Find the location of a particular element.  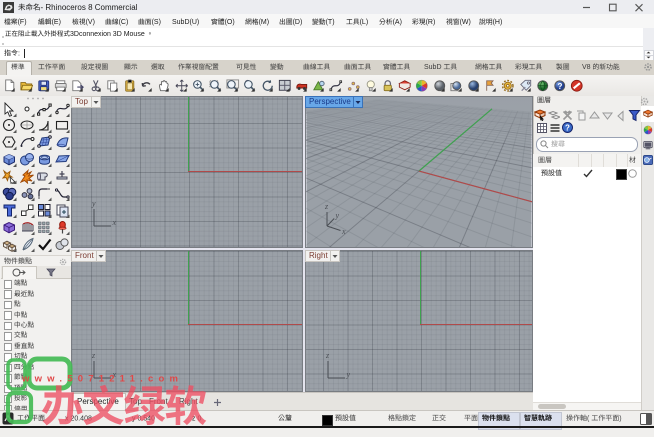

svg-text: 3Dconnexion 3D Mouse is located at coordinates (107, 34).